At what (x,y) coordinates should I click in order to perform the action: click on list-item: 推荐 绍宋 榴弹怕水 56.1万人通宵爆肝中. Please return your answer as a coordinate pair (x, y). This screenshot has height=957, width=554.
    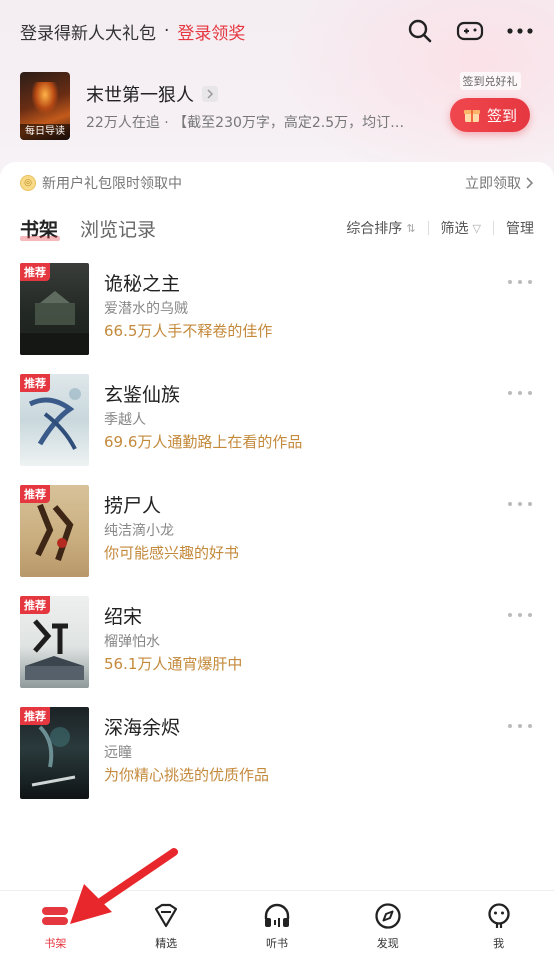
    Looking at the image, I should click on (277, 651).